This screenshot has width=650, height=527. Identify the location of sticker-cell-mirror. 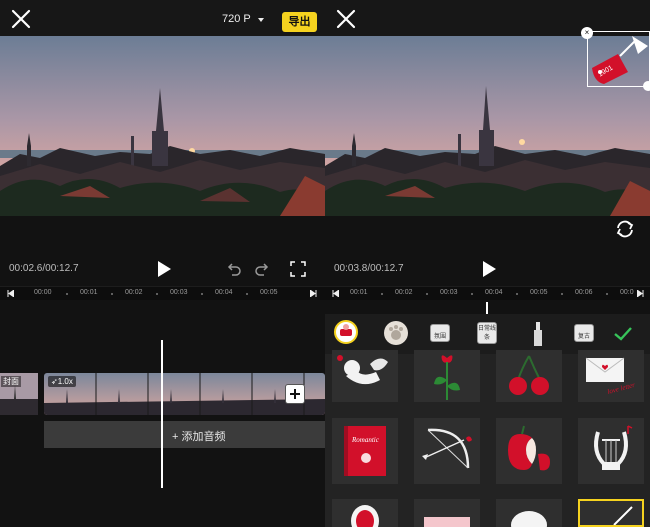
(365, 513).